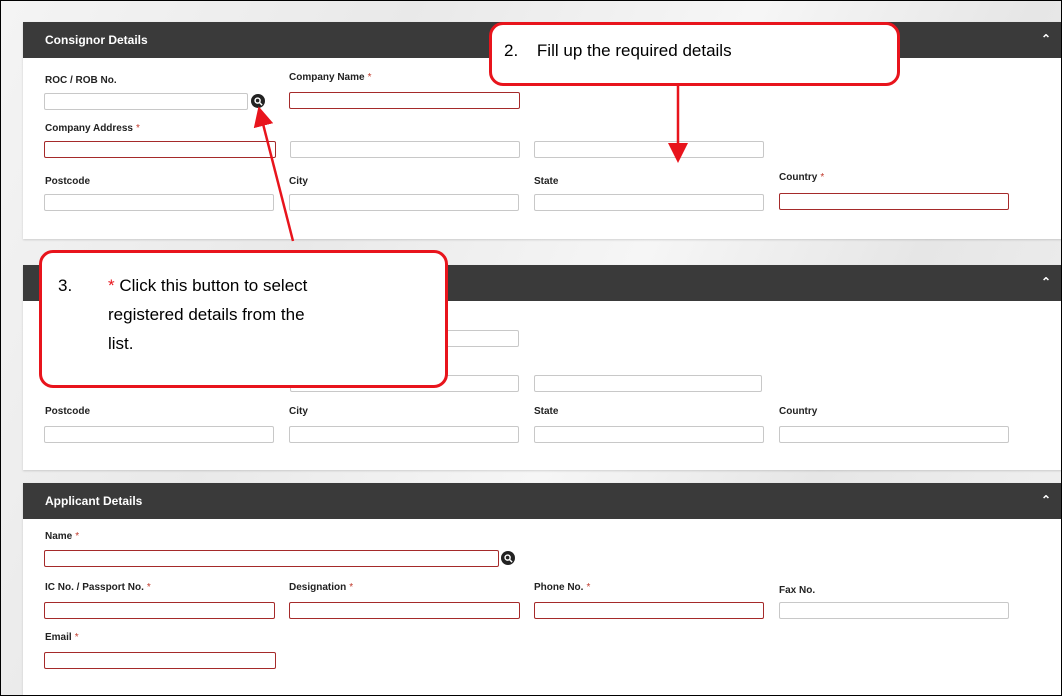  What do you see at coordinates (634, 50) in the screenshot?
I see `step2-text: Fill up the required details` at bounding box center [634, 50].